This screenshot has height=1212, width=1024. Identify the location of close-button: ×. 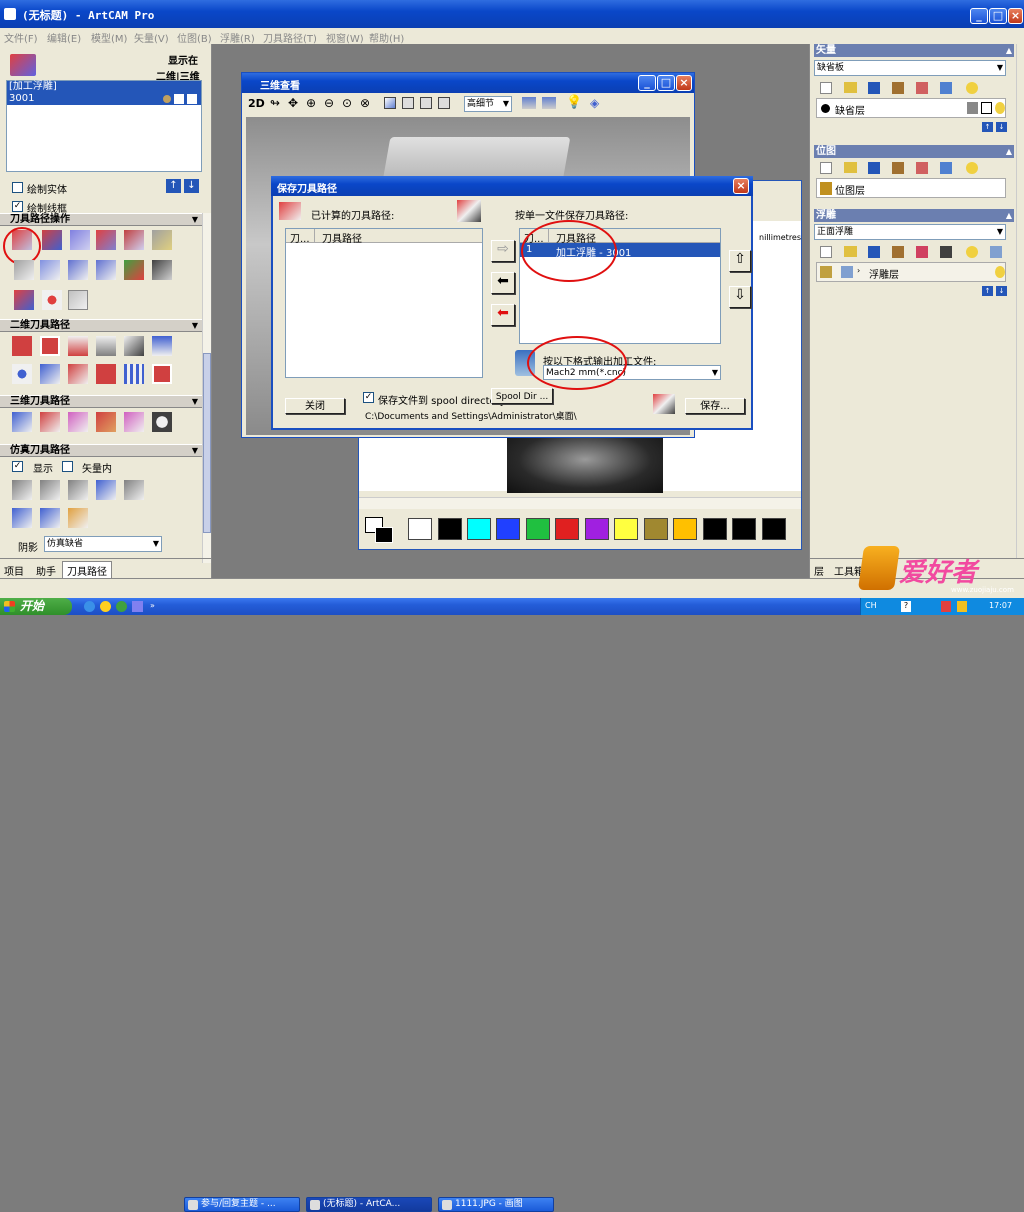
(1015, 16).